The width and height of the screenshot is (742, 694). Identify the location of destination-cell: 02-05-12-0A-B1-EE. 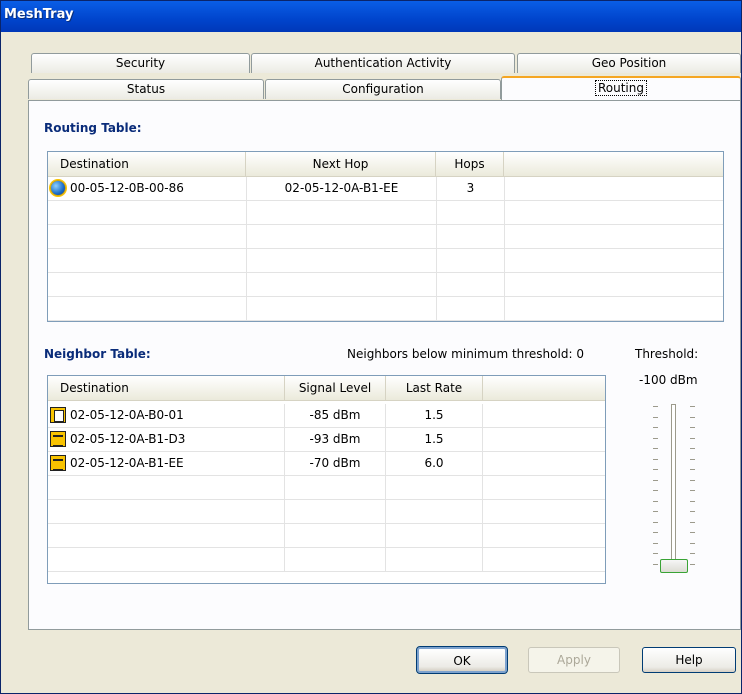
(177, 464).